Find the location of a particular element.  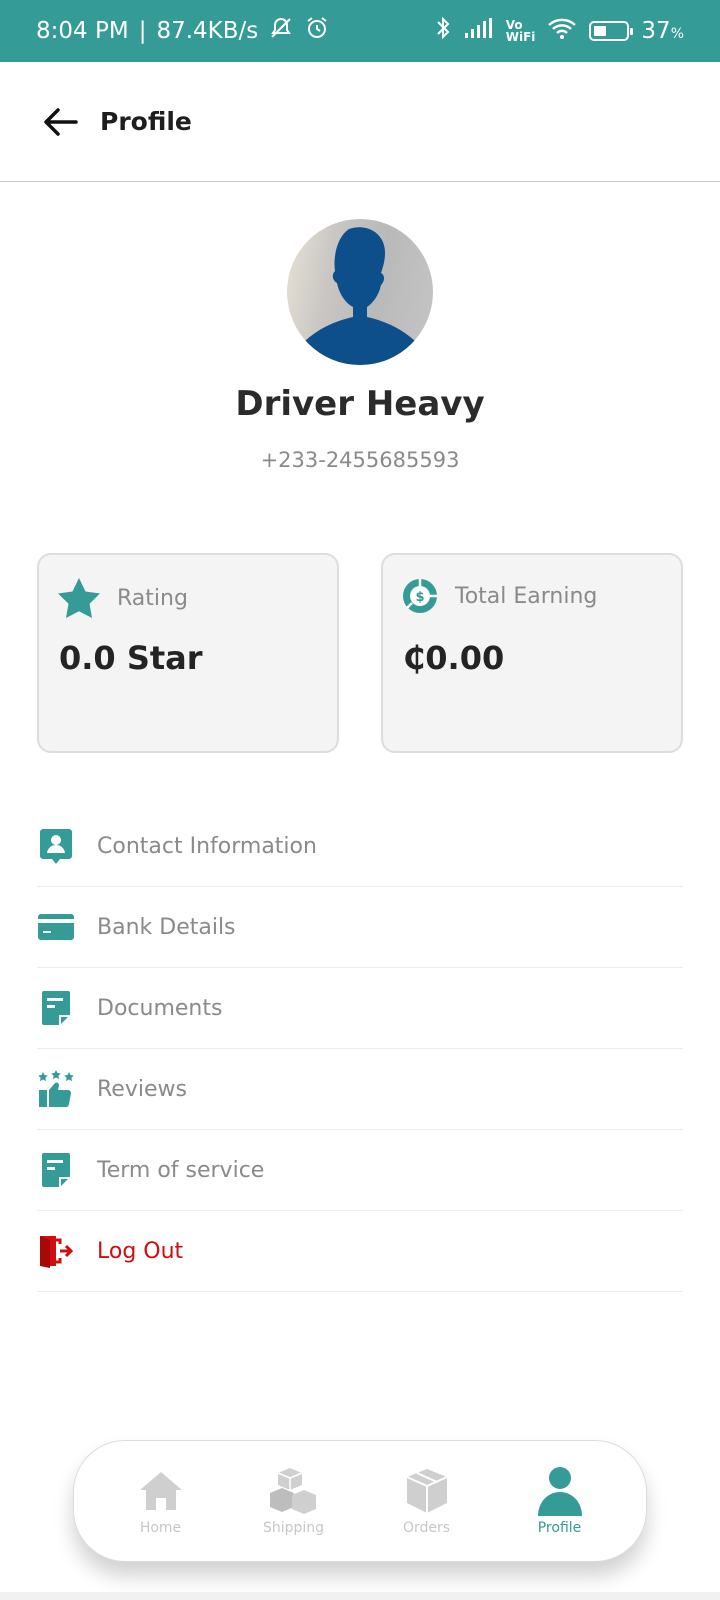

nav-label: Orders is located at coordinates (426, 1528).